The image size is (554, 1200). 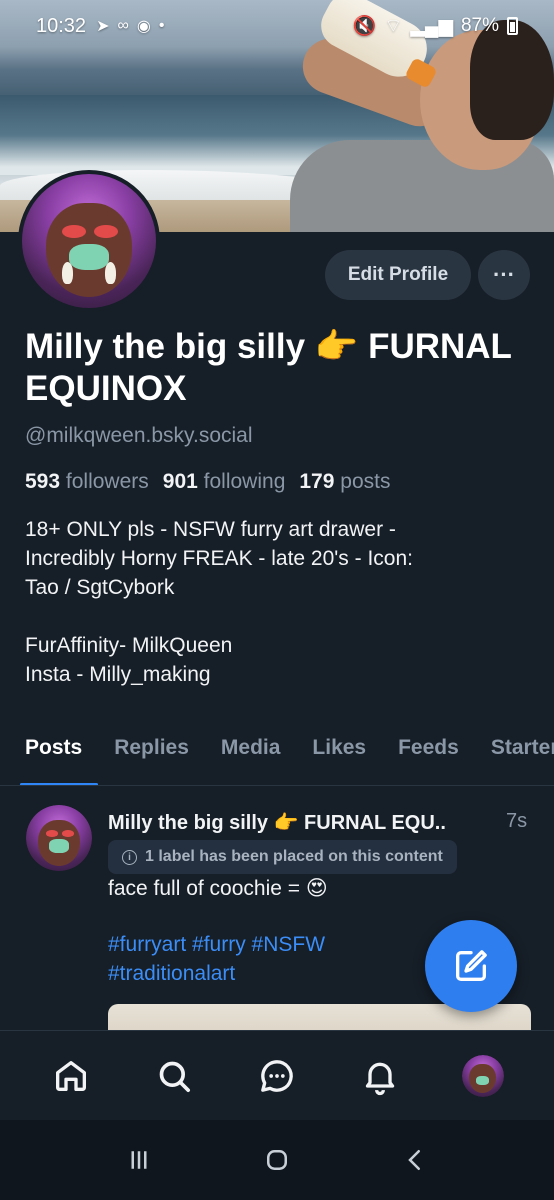 What do you see at coordinates (61, 25) in the screenshot?
I see `status-time: 10:32` at bounding box center [61, 25].